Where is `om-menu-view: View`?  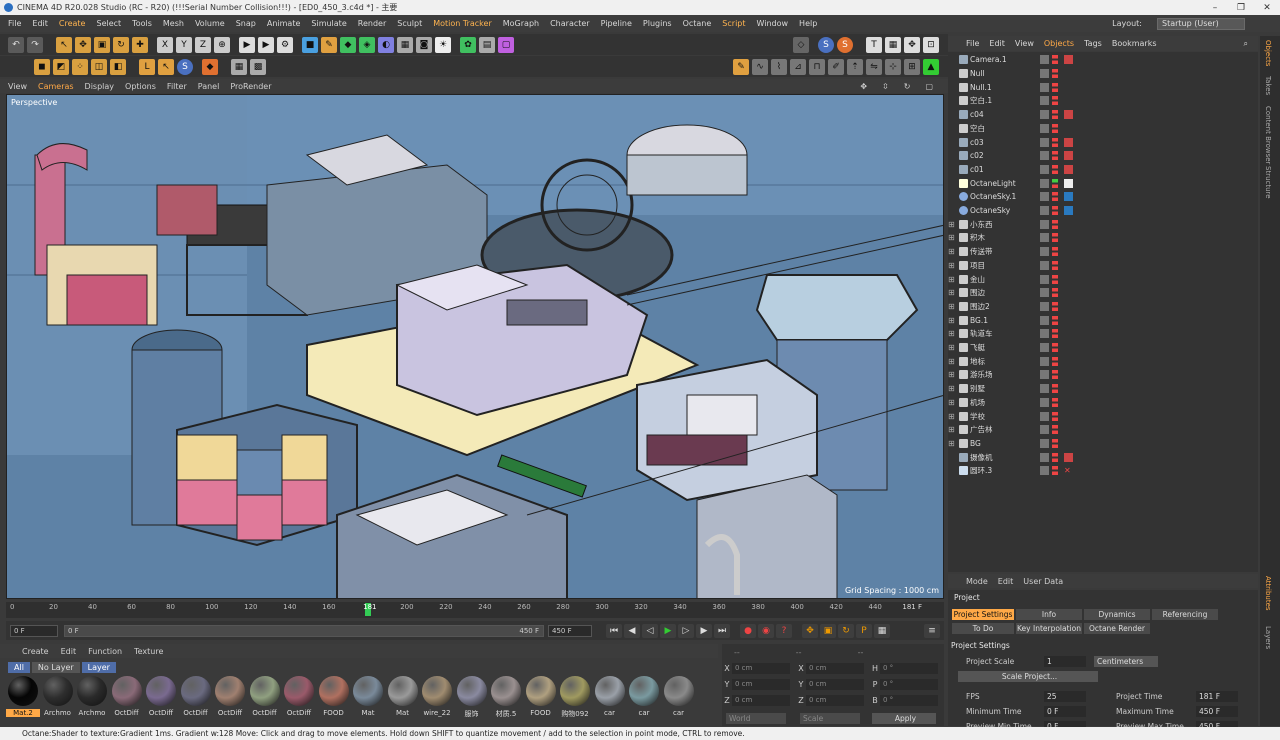
om-menu-view: View is located at coordinates (1024, 43).